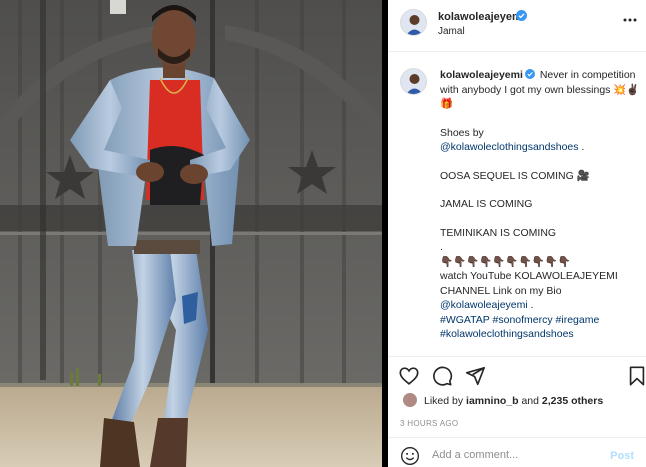 The width and height of the screenshot is (646, 467). What do you see at coordinates (492, 401) in the screenshot?
I see `liker-username-link: iamnino_b` at bounding box center [492, 401].